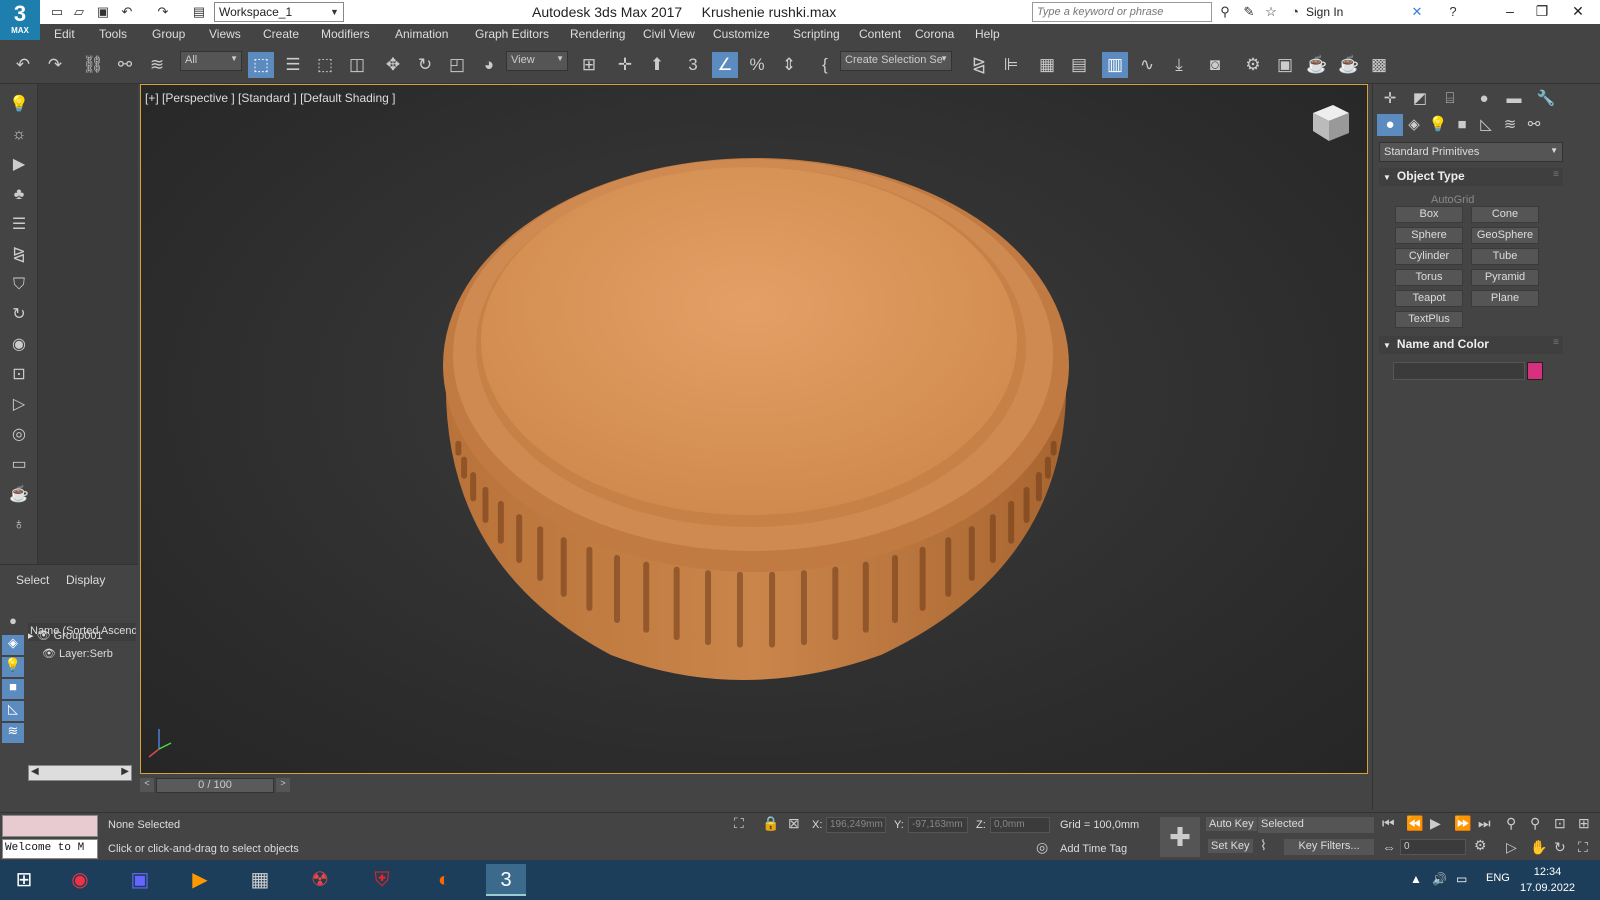 The width and height of the screenshot is (1600, 900). What do you see at coordinates (382, 880) in the screenshot?
I see `antivirus-icon: ⛨` at bounding box center [382, 880].